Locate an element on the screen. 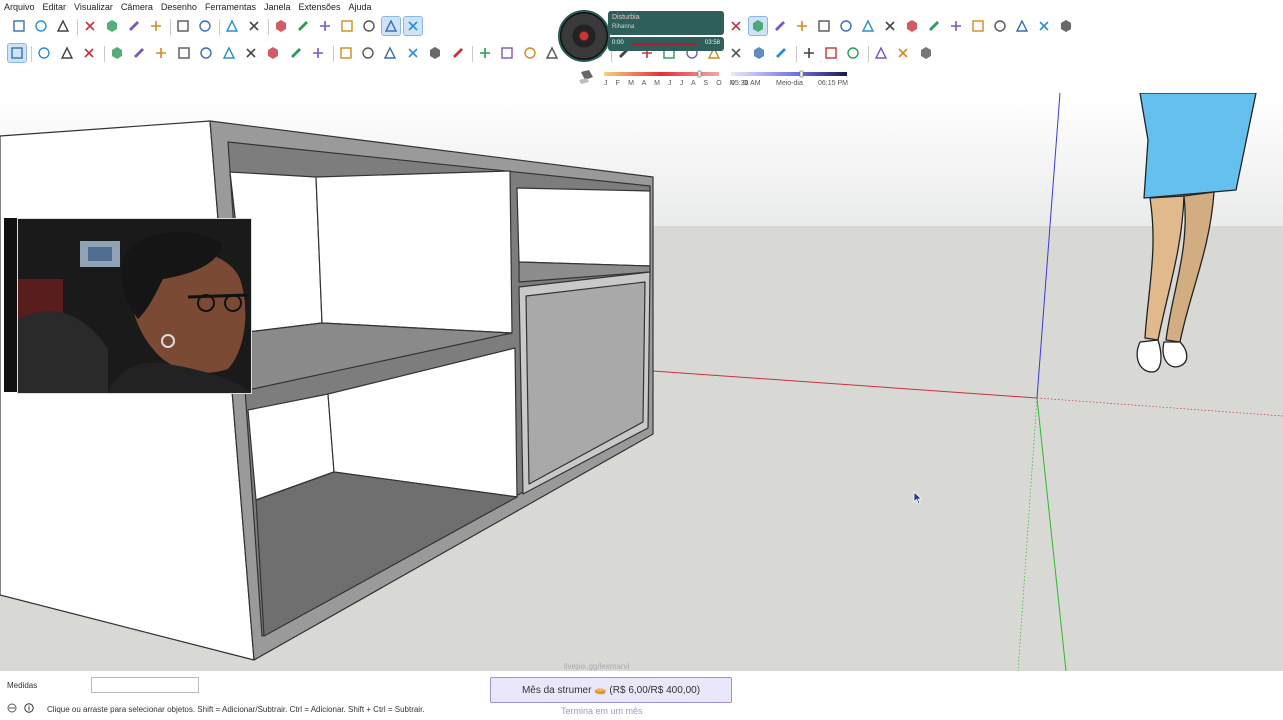 The height and width of the screenshot is (720, 1283). component-icon is located at coordinates (44, 53).